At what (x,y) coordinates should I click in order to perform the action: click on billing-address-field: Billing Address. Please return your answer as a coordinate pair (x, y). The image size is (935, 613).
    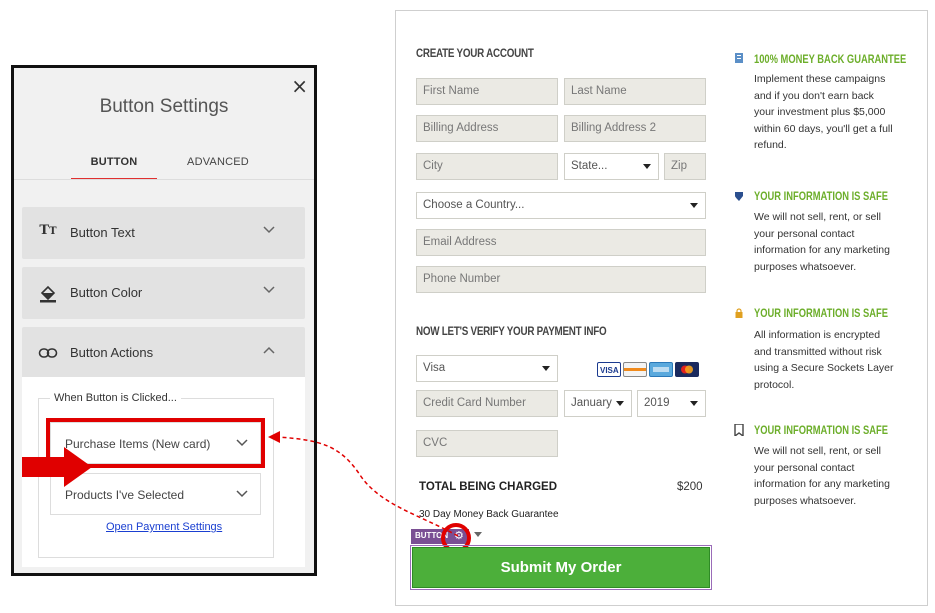
    Looking at the image, I should click on (487, 128).